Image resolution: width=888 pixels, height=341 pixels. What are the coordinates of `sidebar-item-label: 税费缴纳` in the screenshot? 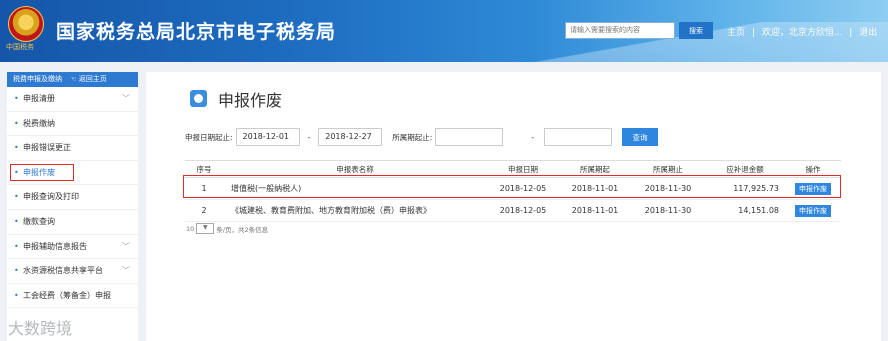 It's located at (39, 123).